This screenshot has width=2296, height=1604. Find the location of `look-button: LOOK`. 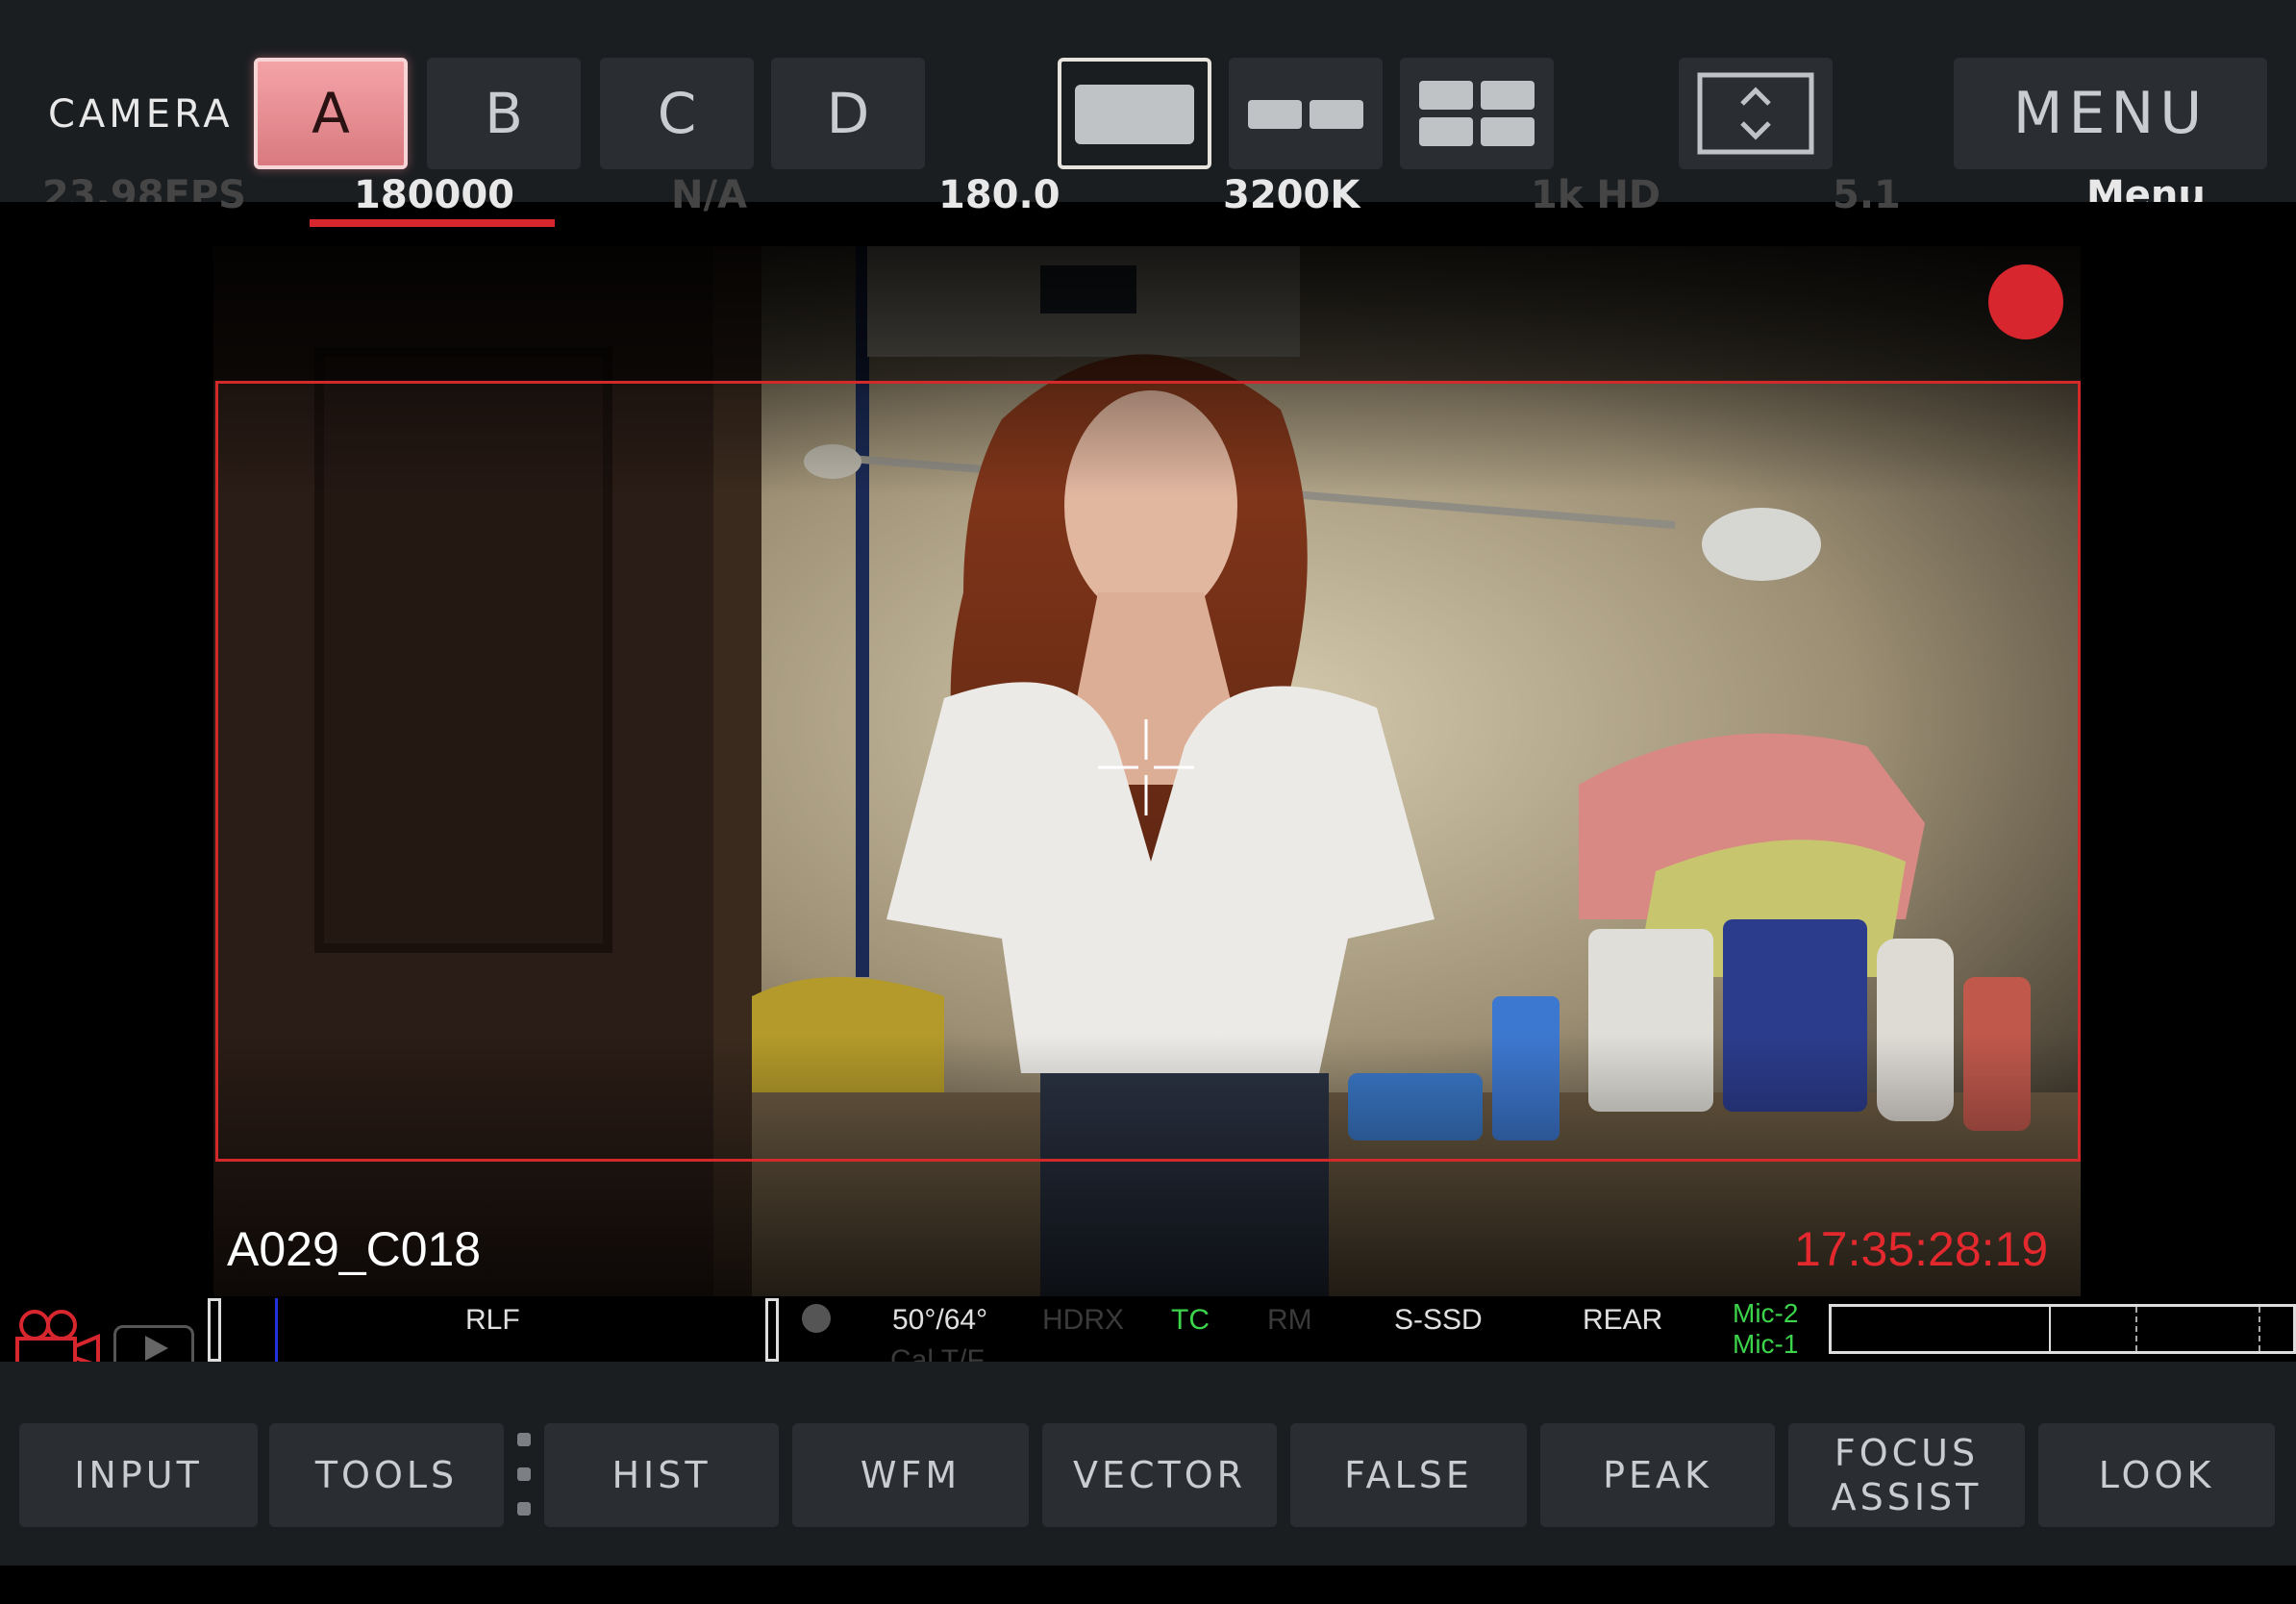

look-button: LOOK is located at coordinates (2156, 1475).